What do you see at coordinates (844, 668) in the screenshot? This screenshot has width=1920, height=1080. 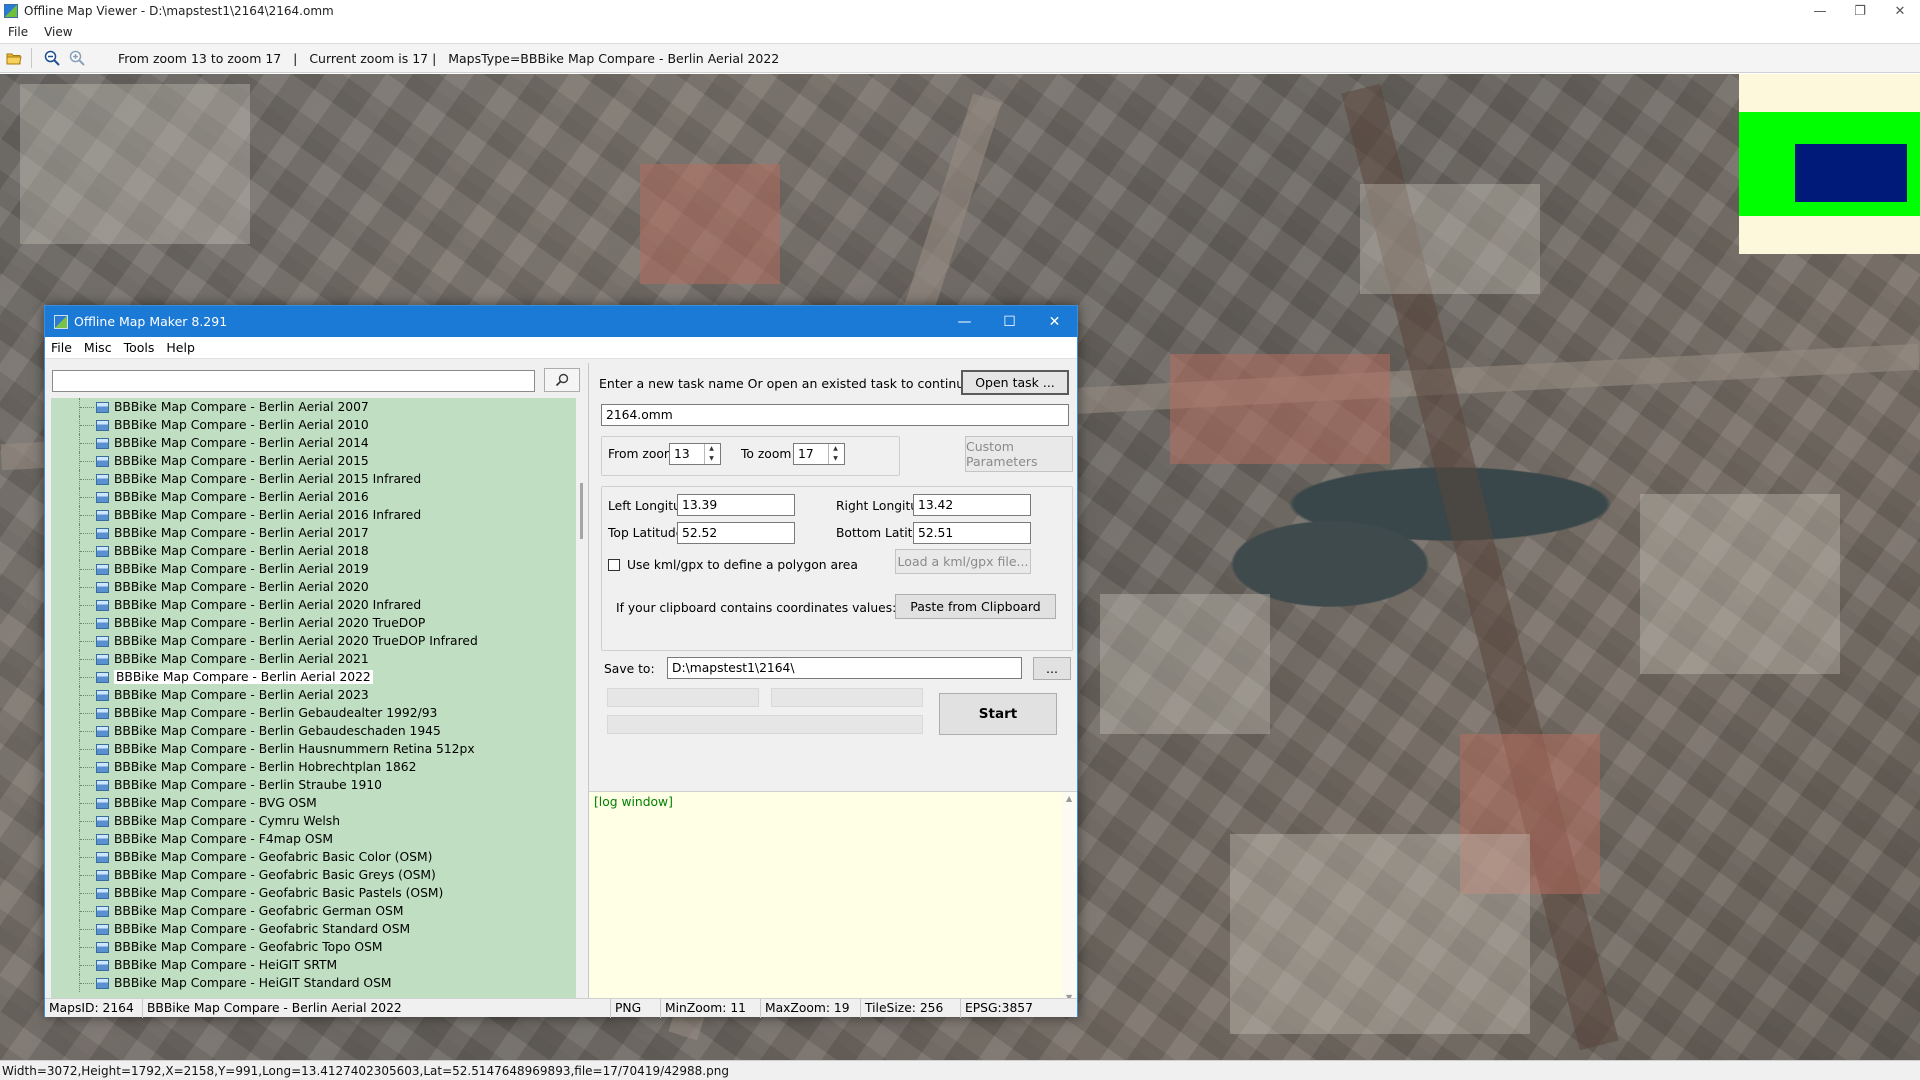 I see `save-path-input: D:\mapstest1\2164\` at bounding box center [844, 668].